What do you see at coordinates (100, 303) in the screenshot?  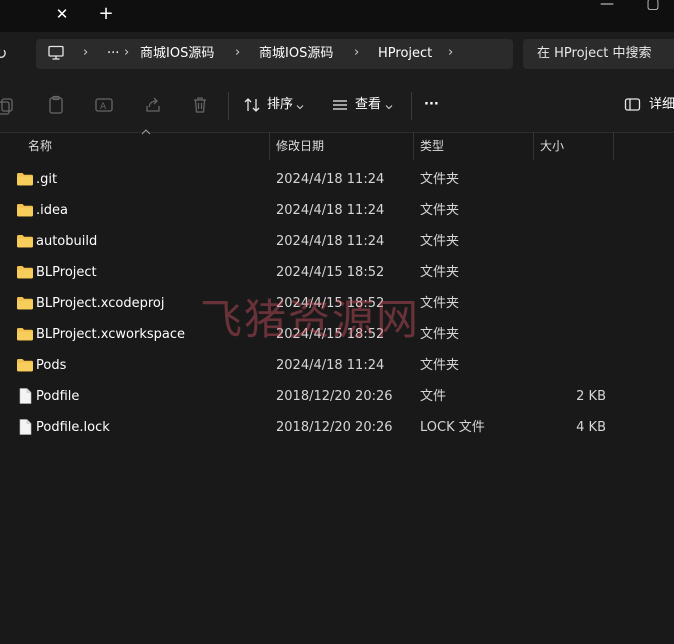 I see `file-name: BLProject.xcodeproj` at bounding box center [100, 303].